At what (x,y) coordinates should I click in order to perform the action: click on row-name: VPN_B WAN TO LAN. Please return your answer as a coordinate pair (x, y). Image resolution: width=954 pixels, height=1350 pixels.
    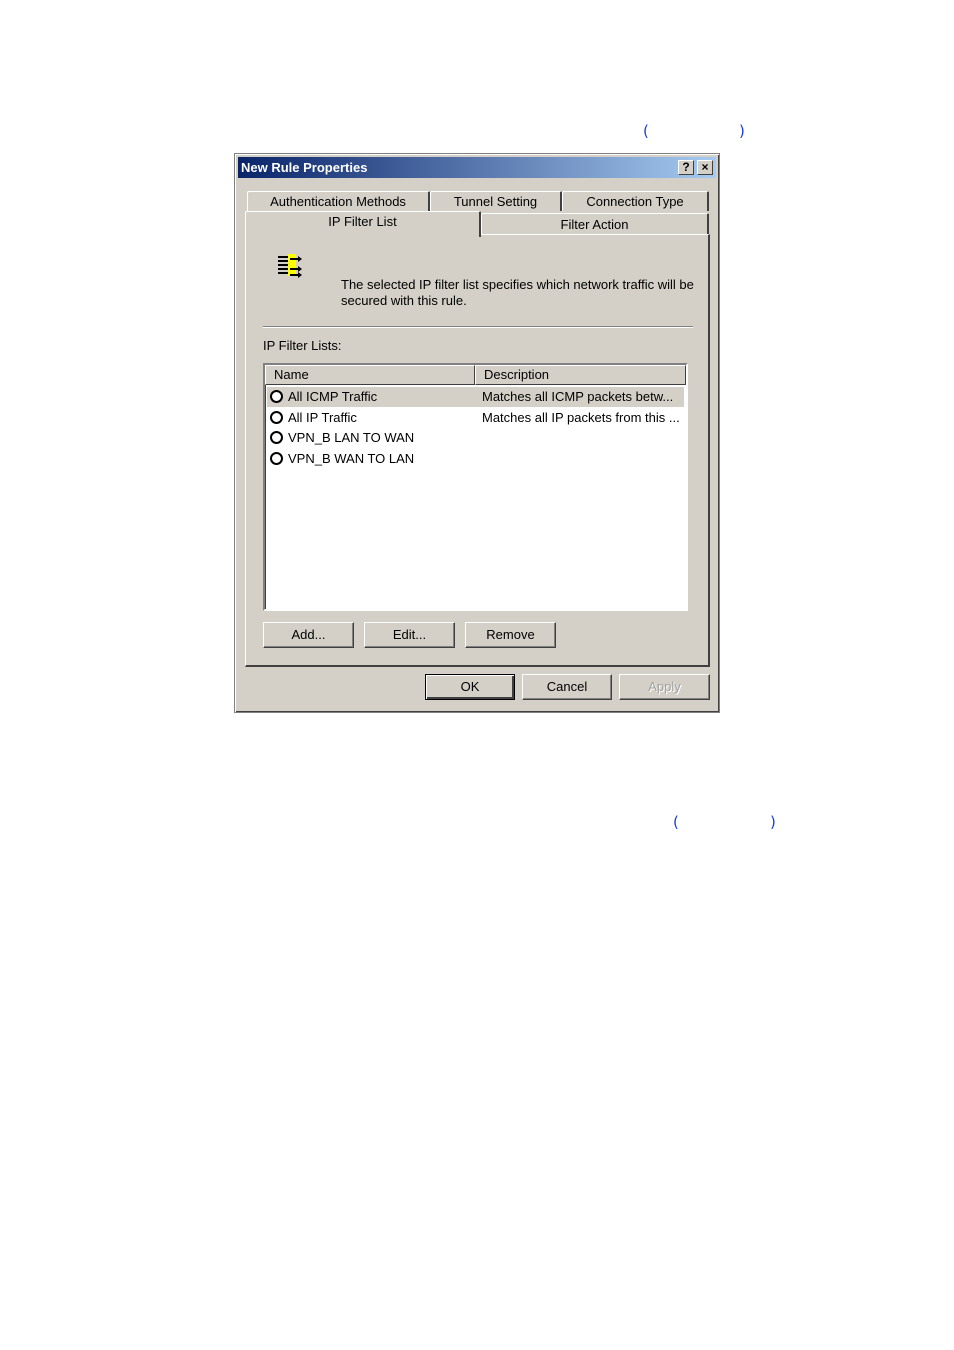
    Looking at the image, I should click on (351, 458).